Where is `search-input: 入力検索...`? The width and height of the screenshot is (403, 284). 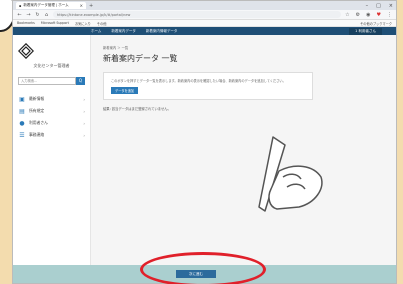 search-input: 入力検索... is located at coordinates (47, 81).